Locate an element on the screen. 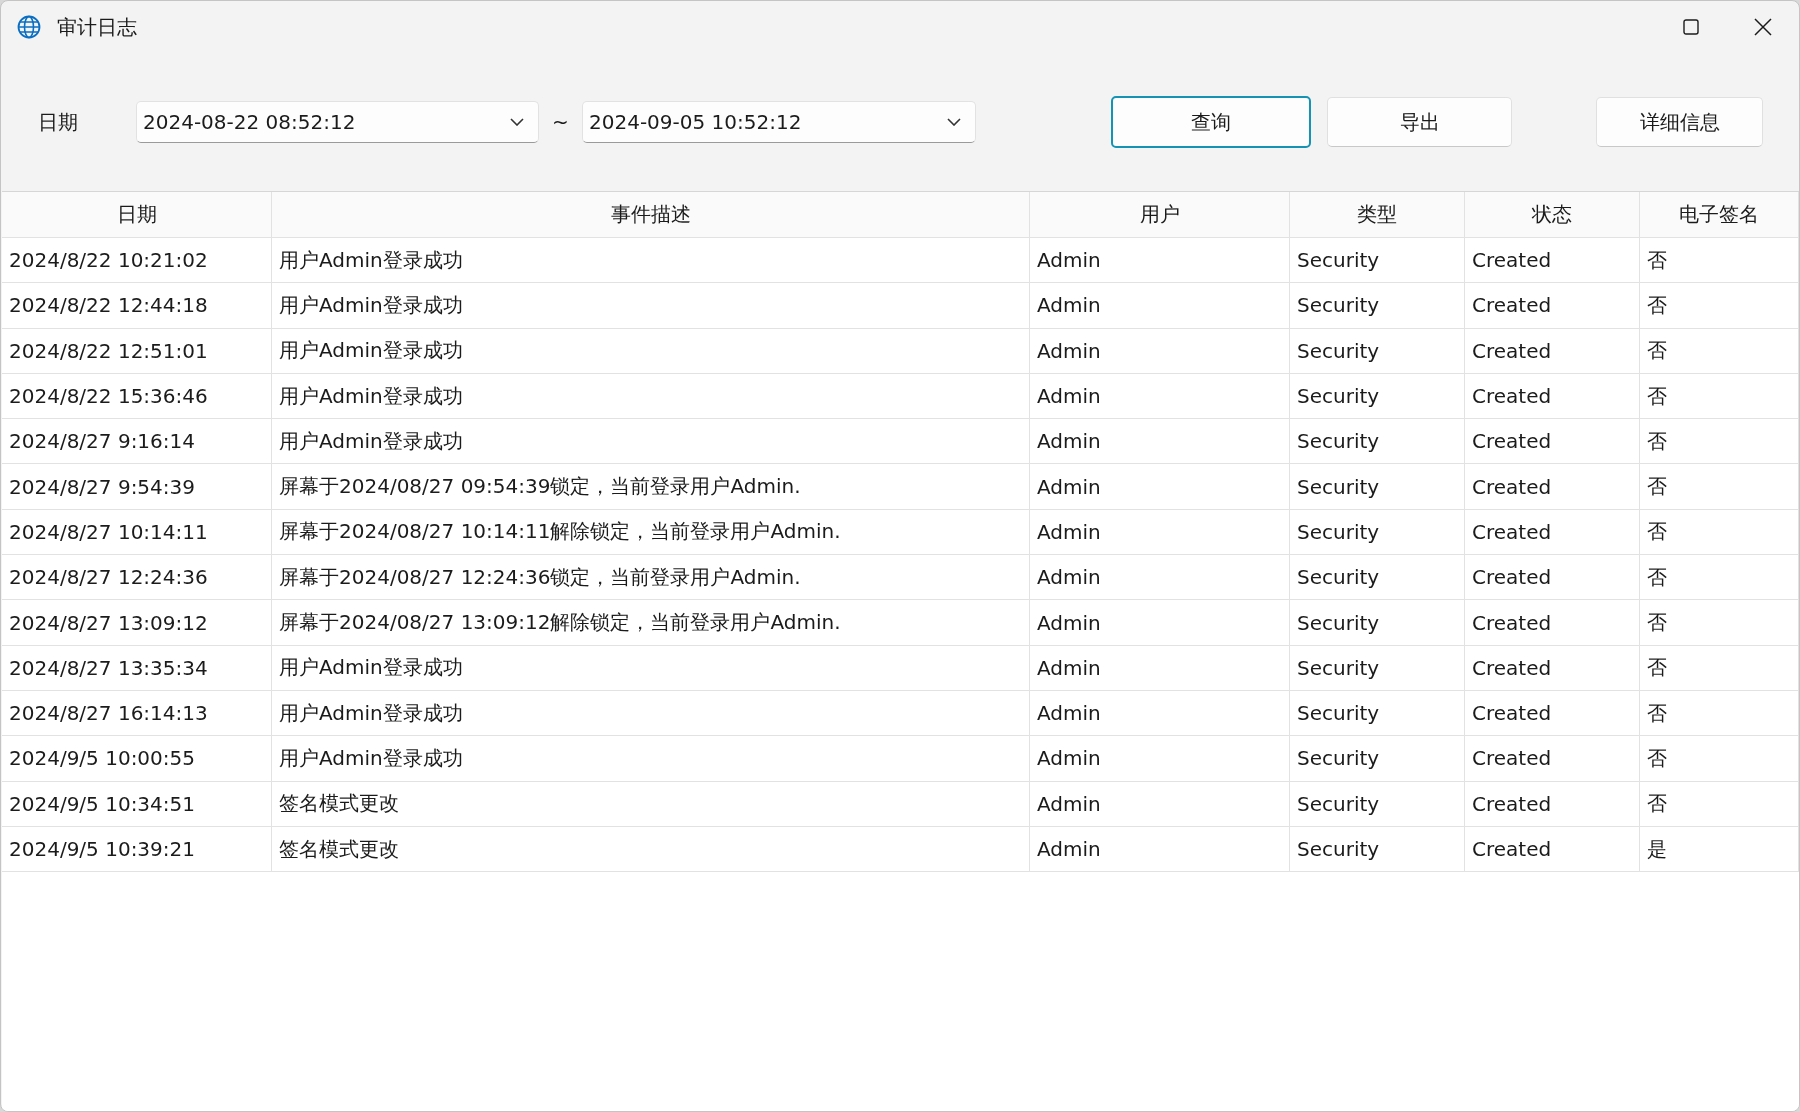 Image resolution: width=1800 pixels, height=1112 pixels. column-header: 类型 is located at coordinates (1377, 214).